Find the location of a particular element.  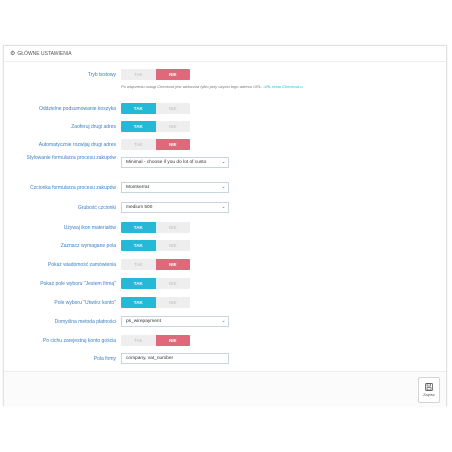

label-company-checkbox: Pokaż pole wyboru "Jestem firmą" is located at coordinates (78, 284).